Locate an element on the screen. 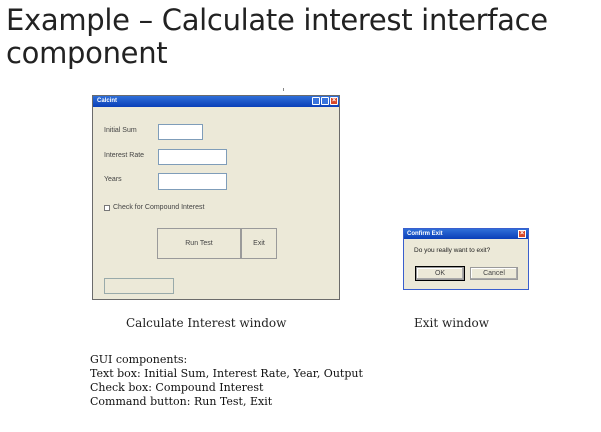 The height and width of the screenshot is (432, 601). help-icon is located at coordinates (316, 101).